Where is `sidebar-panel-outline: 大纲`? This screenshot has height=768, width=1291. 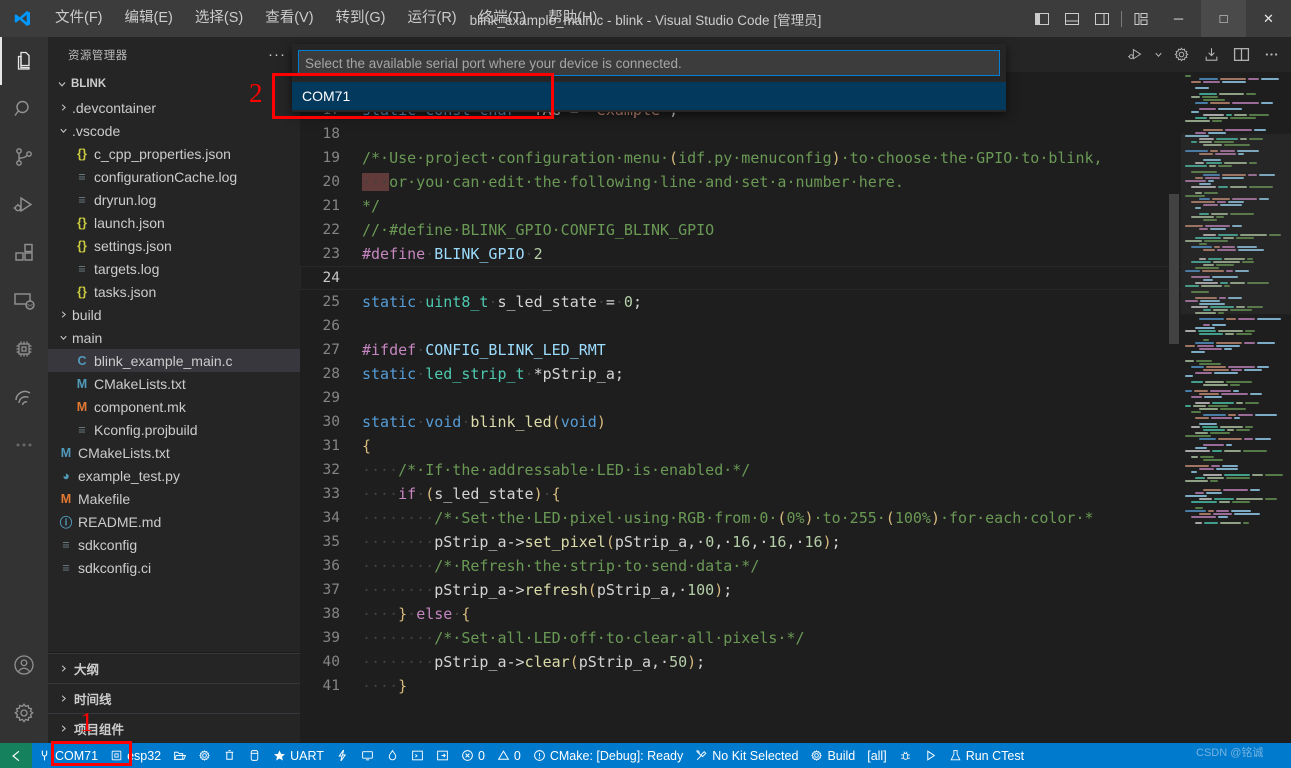 sidebar-panel-outline: 大纲 is located at coordinates (174, 668).